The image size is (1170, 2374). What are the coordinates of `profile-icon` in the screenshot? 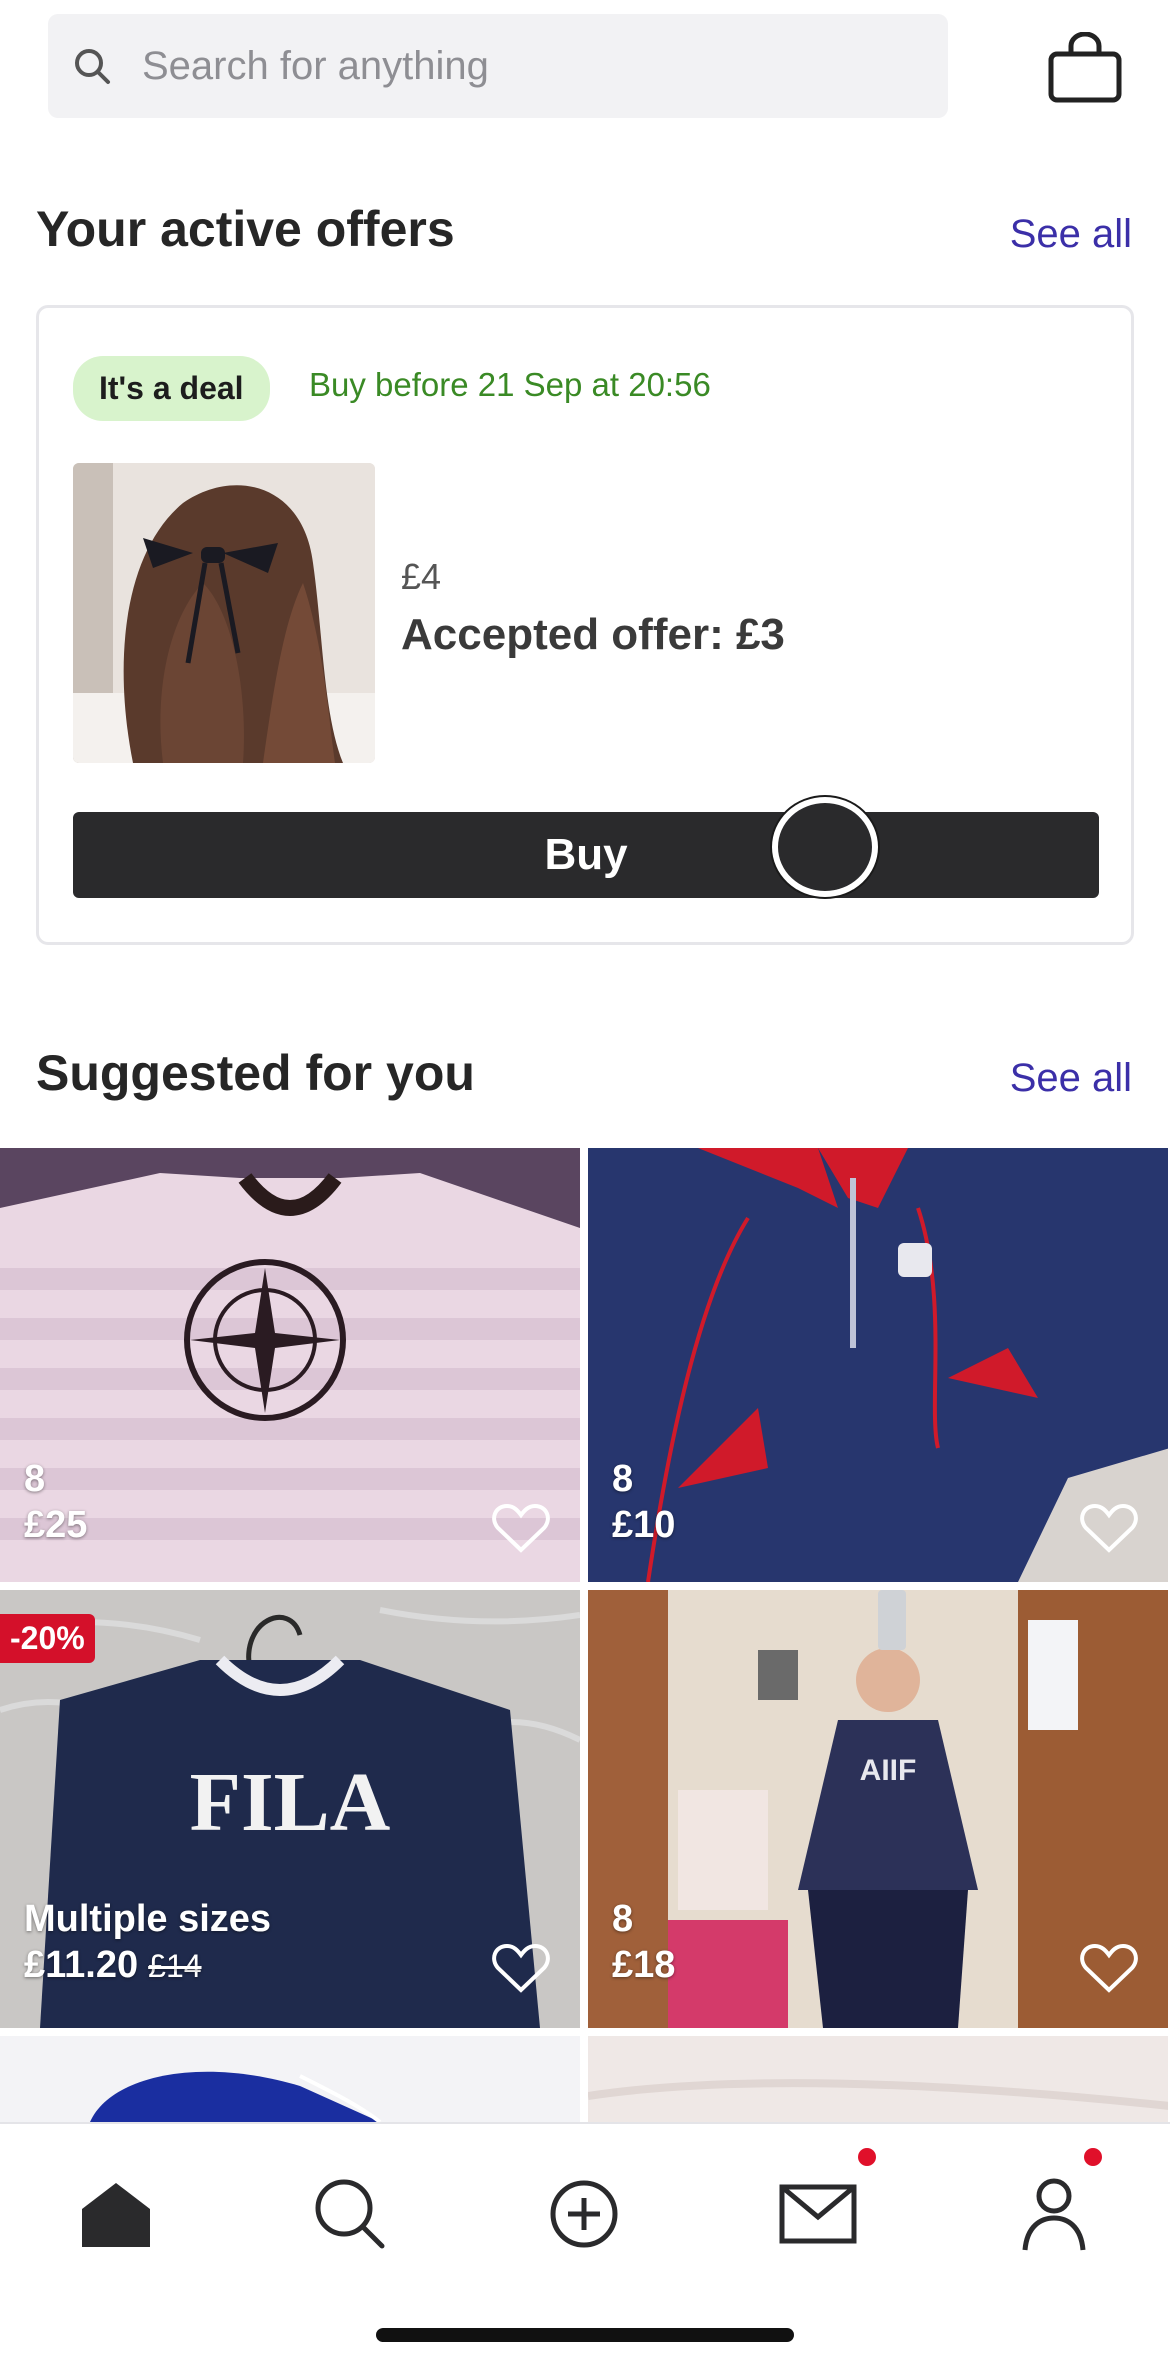 It's located at (1054, 2214).